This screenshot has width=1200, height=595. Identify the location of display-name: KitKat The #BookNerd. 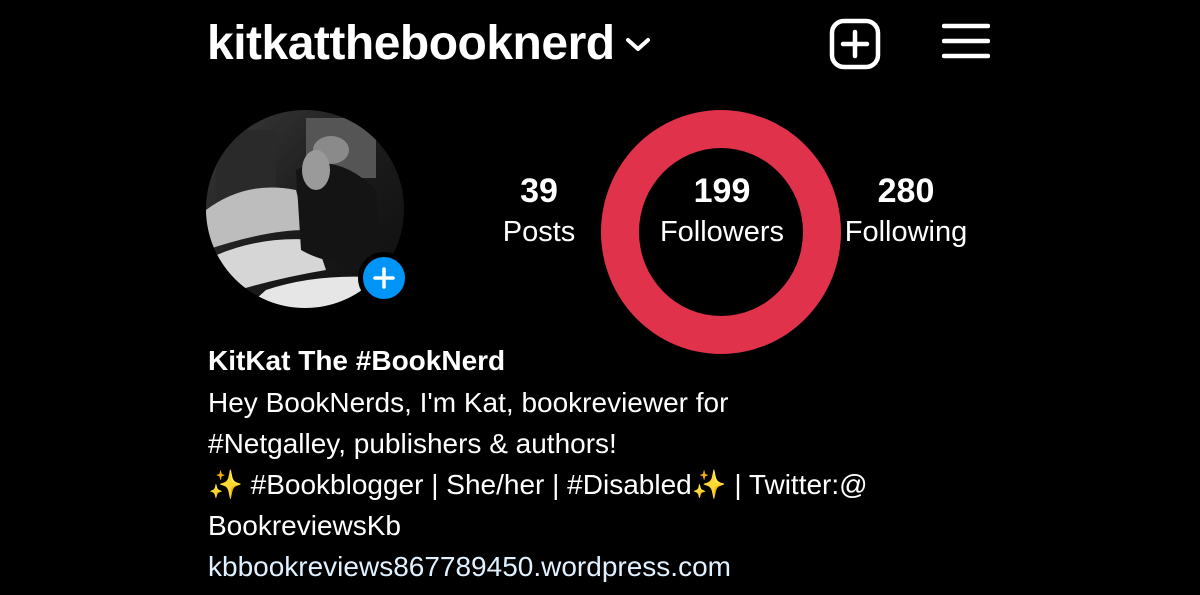
(357, 360).